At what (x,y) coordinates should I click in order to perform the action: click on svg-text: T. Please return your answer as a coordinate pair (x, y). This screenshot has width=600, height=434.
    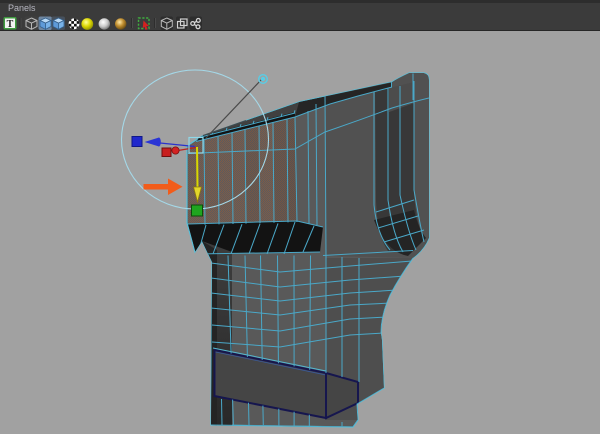
    Looking at the image, I should click on (10, 24).